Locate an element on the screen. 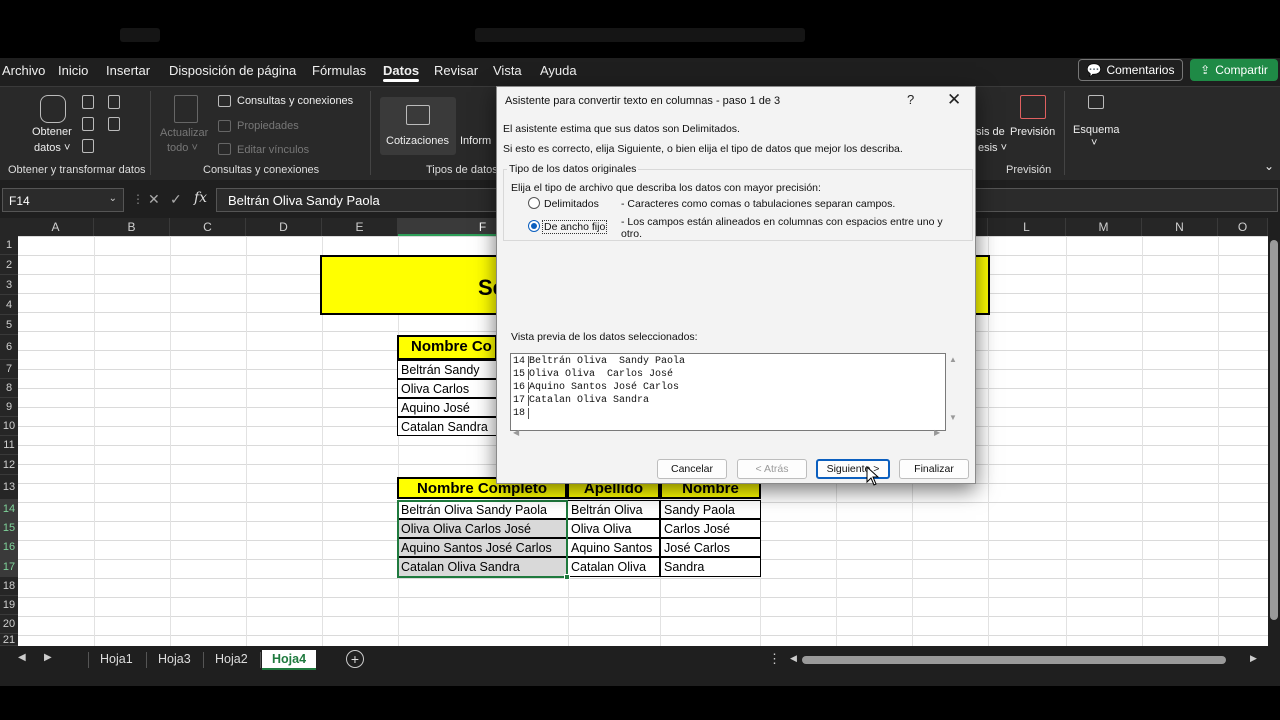  confirm-icon: ✓ is located at coordinates (176, 199).